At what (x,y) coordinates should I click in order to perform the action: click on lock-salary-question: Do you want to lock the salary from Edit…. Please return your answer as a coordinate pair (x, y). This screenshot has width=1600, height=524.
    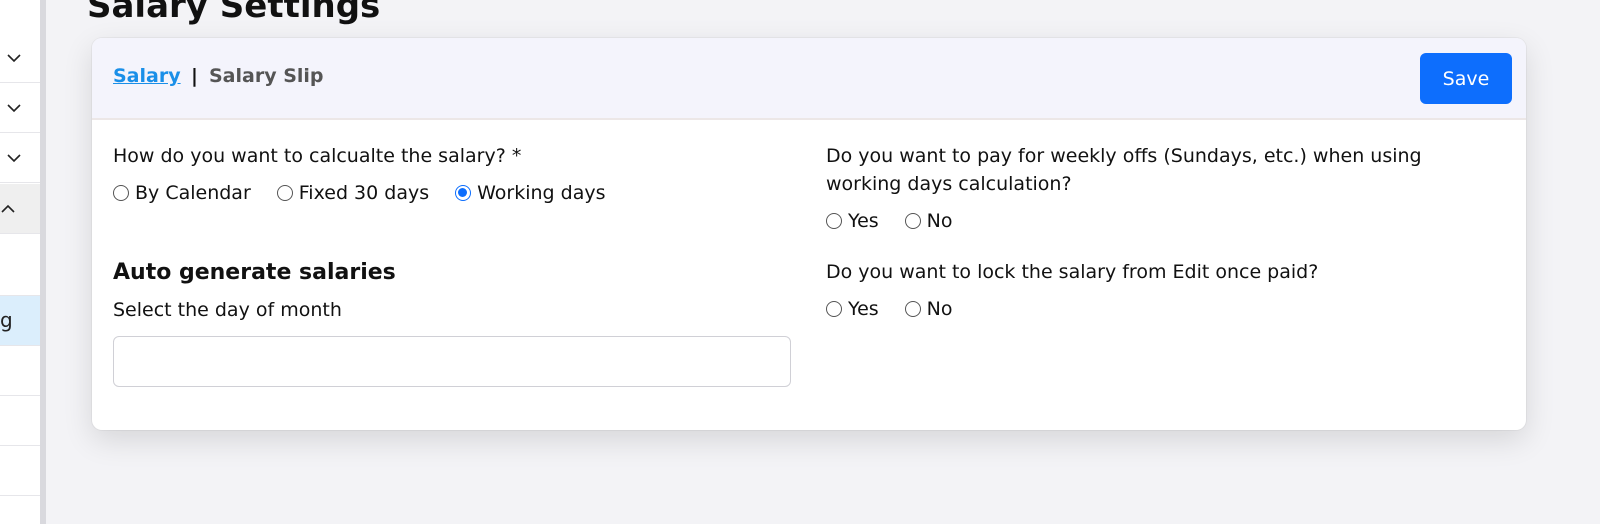
    Looking at the image, I should click on (1072, 272).